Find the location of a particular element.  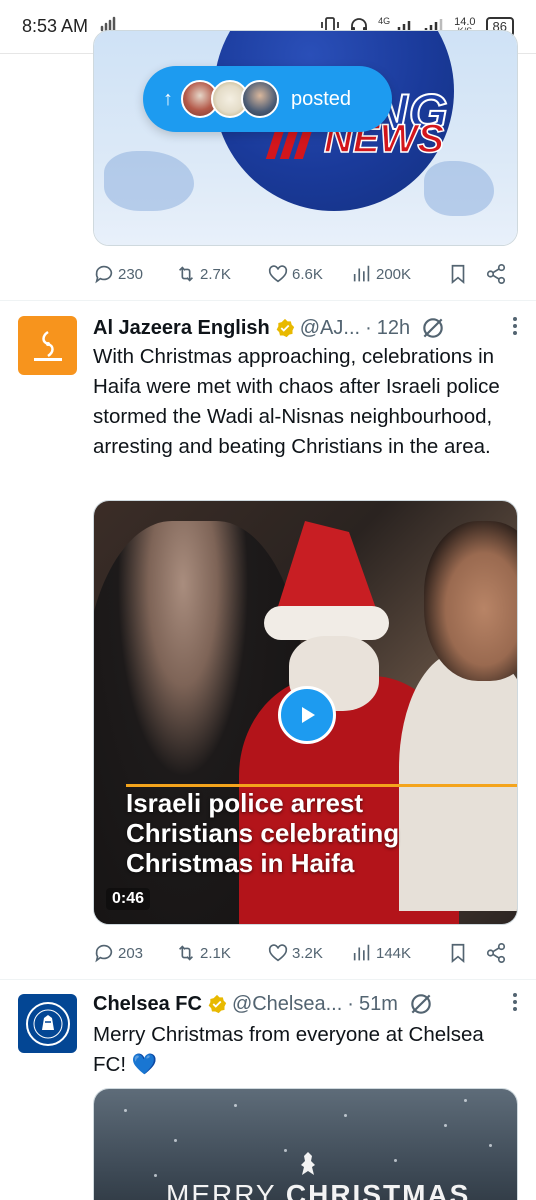

caption-line-1: Israeli police arrest is located at coordinates (245, 803).